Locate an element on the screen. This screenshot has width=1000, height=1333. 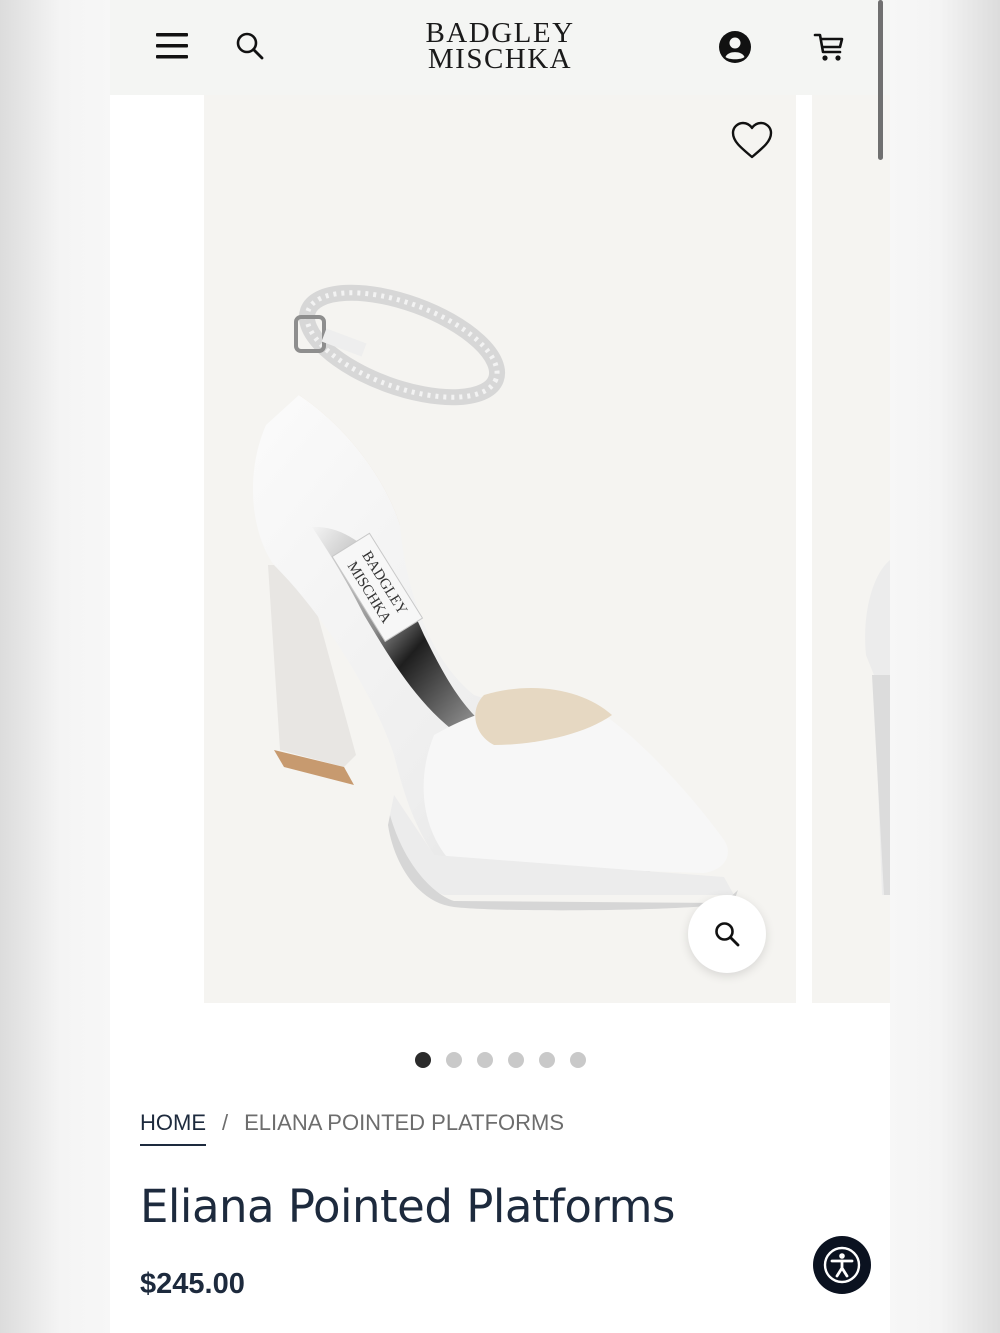
accessibility-button is located at coordinates (842, 1265).